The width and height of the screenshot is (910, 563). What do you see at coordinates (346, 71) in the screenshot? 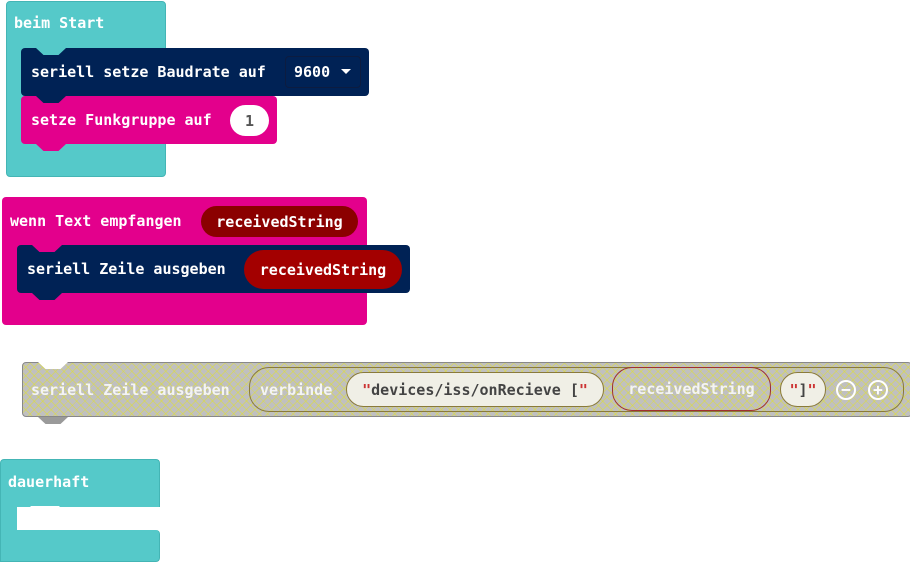
I see `chevron-down-icon` at bounding box center [346, 71].